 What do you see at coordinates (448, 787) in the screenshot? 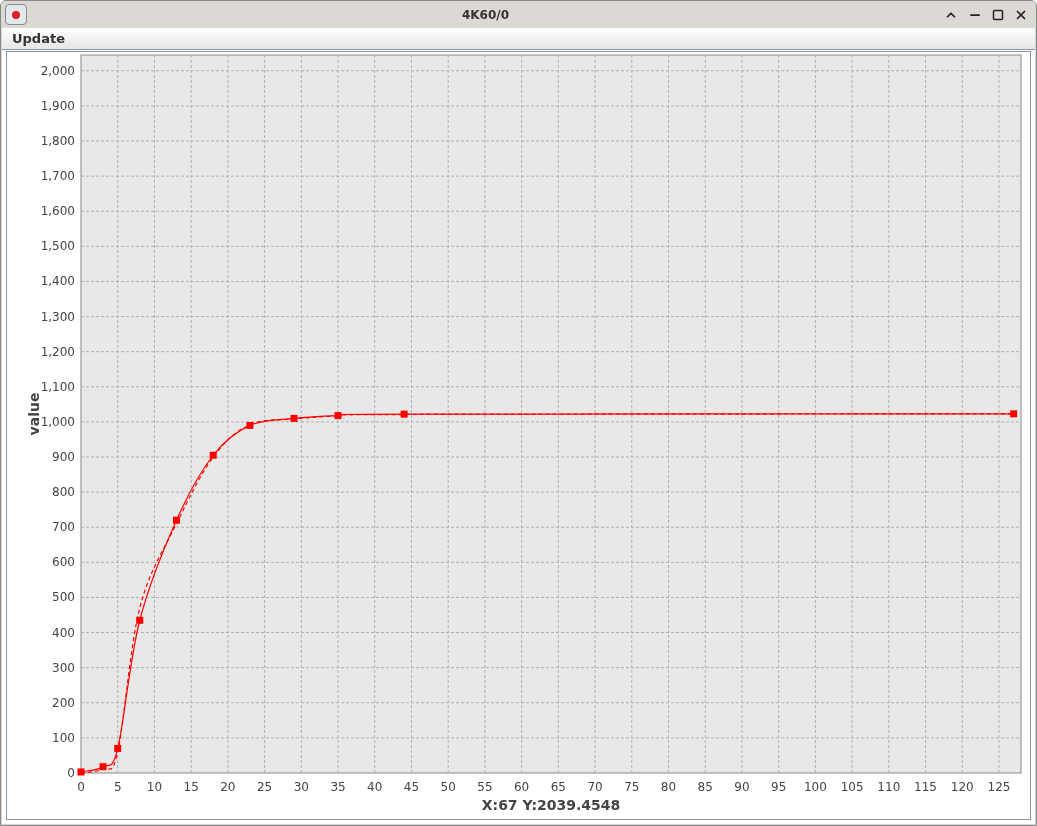
I see `x-tick-label: 50` at bounding box center [448, 787].